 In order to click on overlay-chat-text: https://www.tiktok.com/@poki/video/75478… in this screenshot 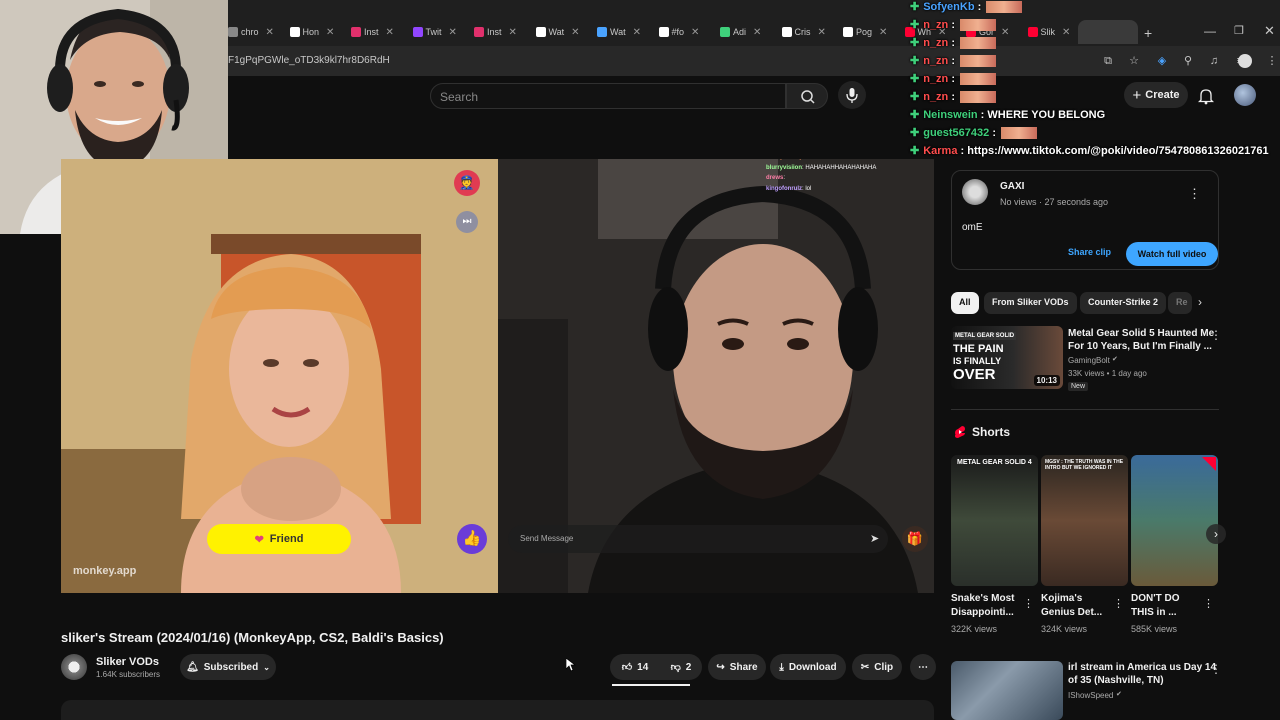, I will do `click(1118, 151)`.